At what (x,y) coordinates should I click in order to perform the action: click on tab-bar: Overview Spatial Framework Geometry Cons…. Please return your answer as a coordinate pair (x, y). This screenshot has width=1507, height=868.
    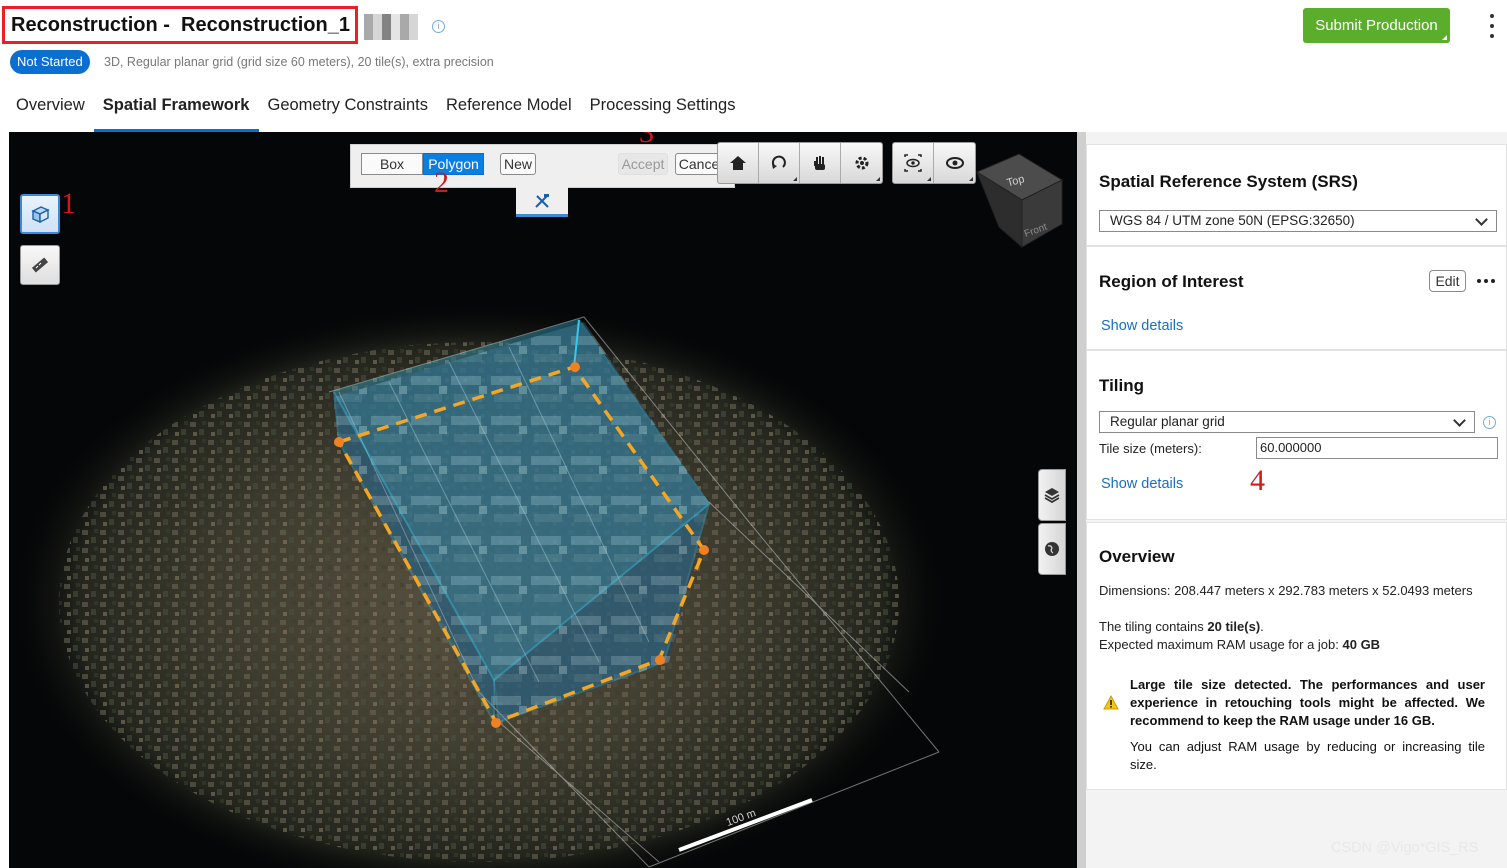
    Looking at the image, I should click on (540, 108).